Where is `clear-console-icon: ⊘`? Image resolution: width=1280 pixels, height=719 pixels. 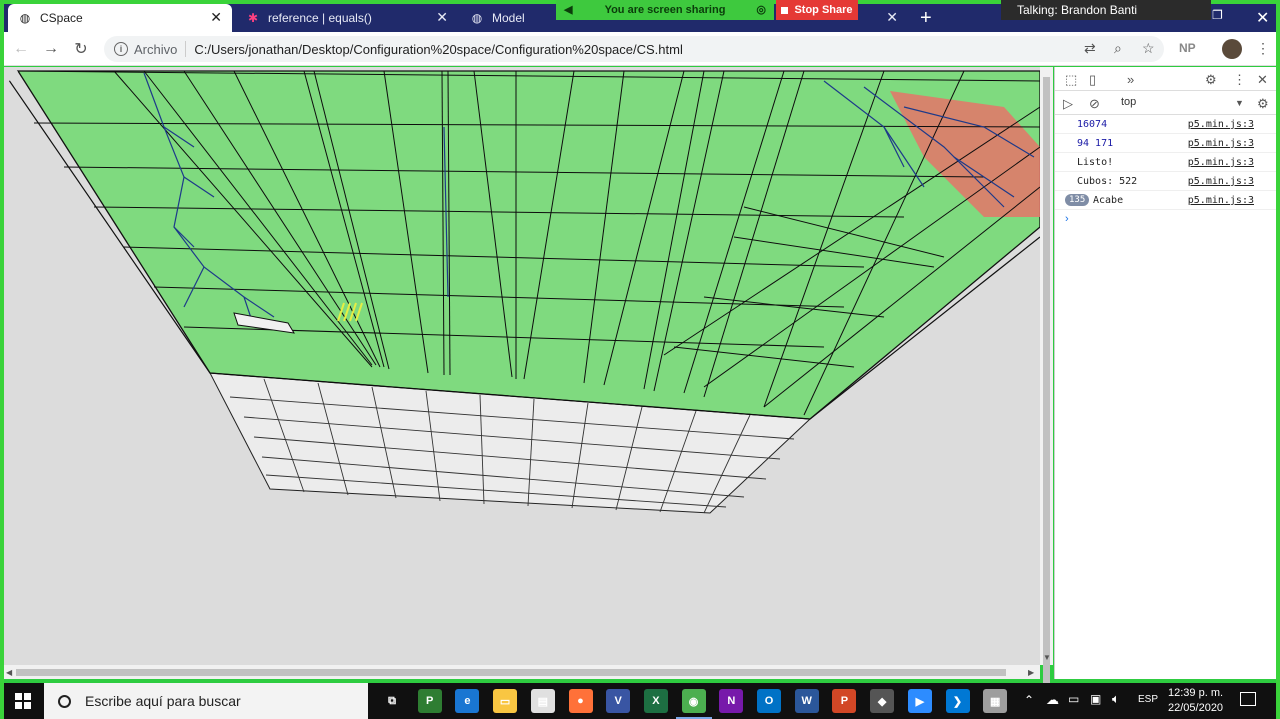
clear-console-icon: ⊘ is located at coordinates (1094, 104).